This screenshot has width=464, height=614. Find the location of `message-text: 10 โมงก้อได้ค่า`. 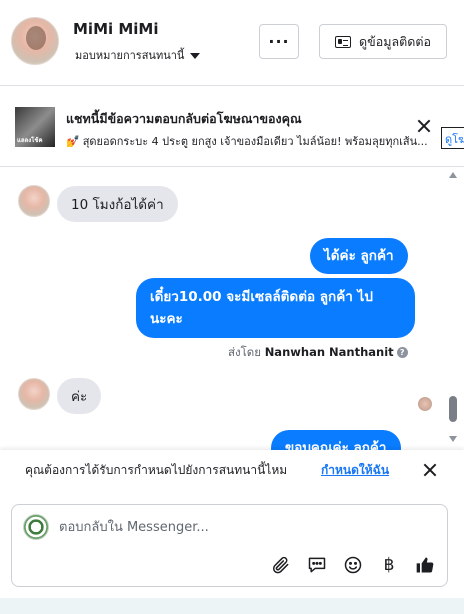

message-text: 10 โมงก้อได้ค่า is located at coordinates (117, 205).